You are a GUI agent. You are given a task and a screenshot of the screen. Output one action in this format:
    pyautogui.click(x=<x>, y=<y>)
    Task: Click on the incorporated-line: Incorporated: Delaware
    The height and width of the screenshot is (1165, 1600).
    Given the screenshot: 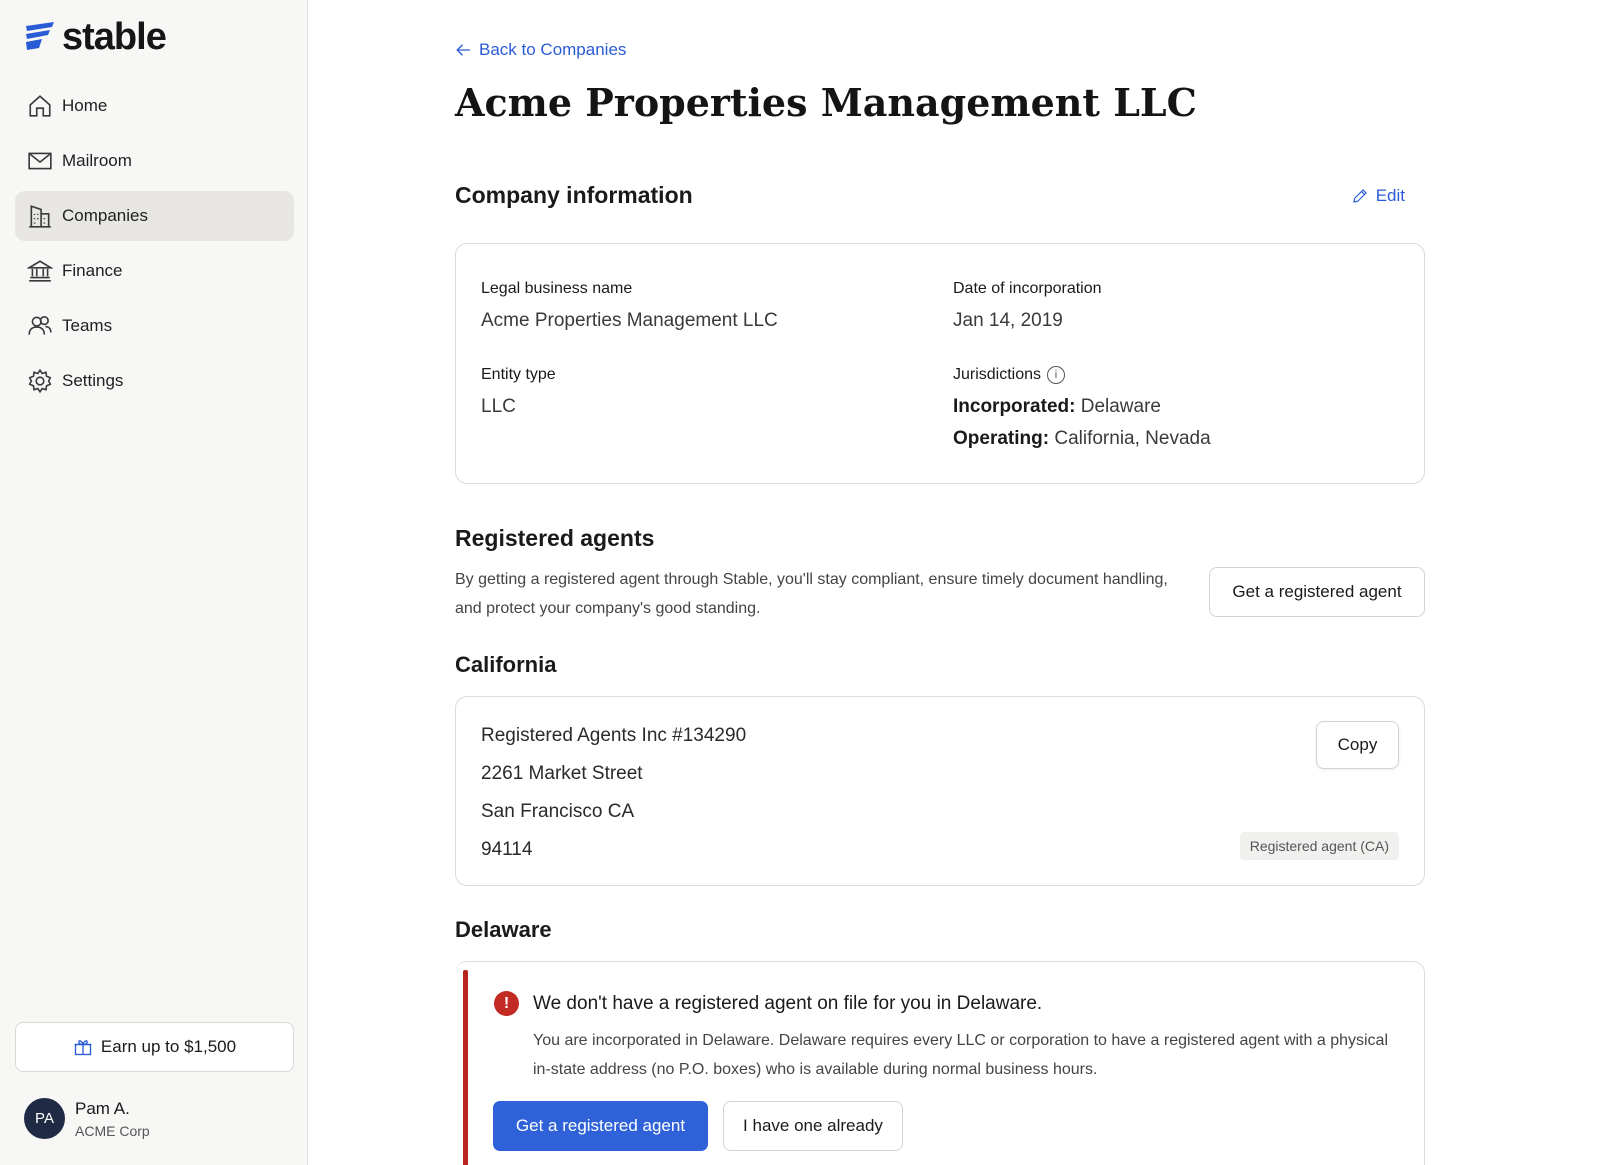 What is the action you would take?
    pyautogui.click(x=1082, y=407)
    